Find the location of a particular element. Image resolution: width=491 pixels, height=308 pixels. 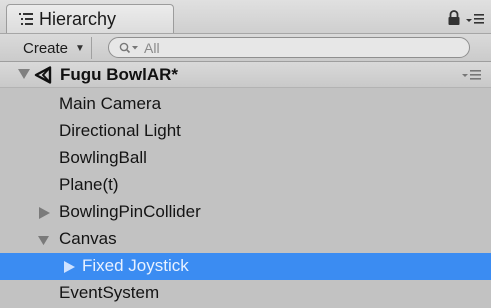

list-item-main-camera: Main Camera is located at coordinates (245, 104).